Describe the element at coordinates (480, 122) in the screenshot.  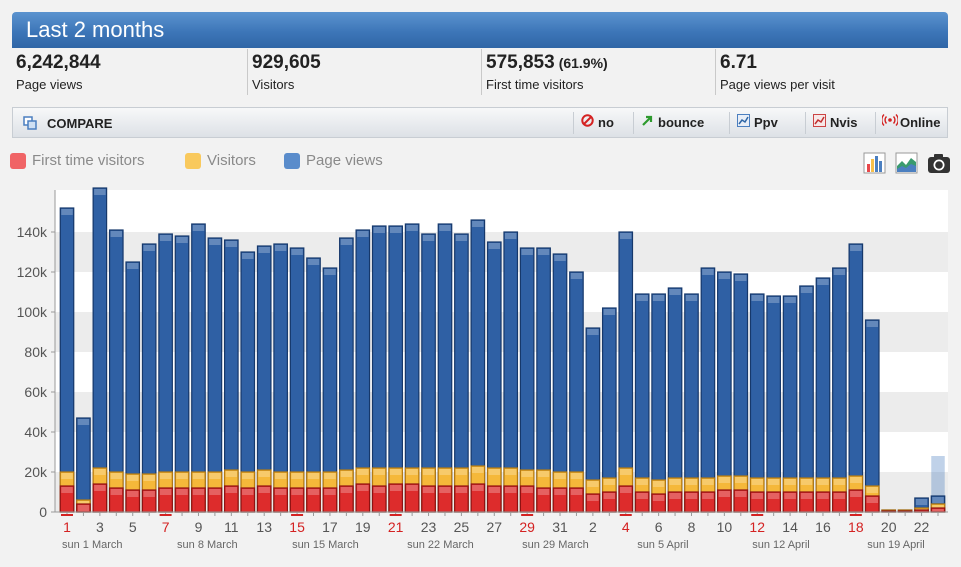
I see `compare-toolbar: COMPARE no bounce Ppv Nvis Online` at that location.